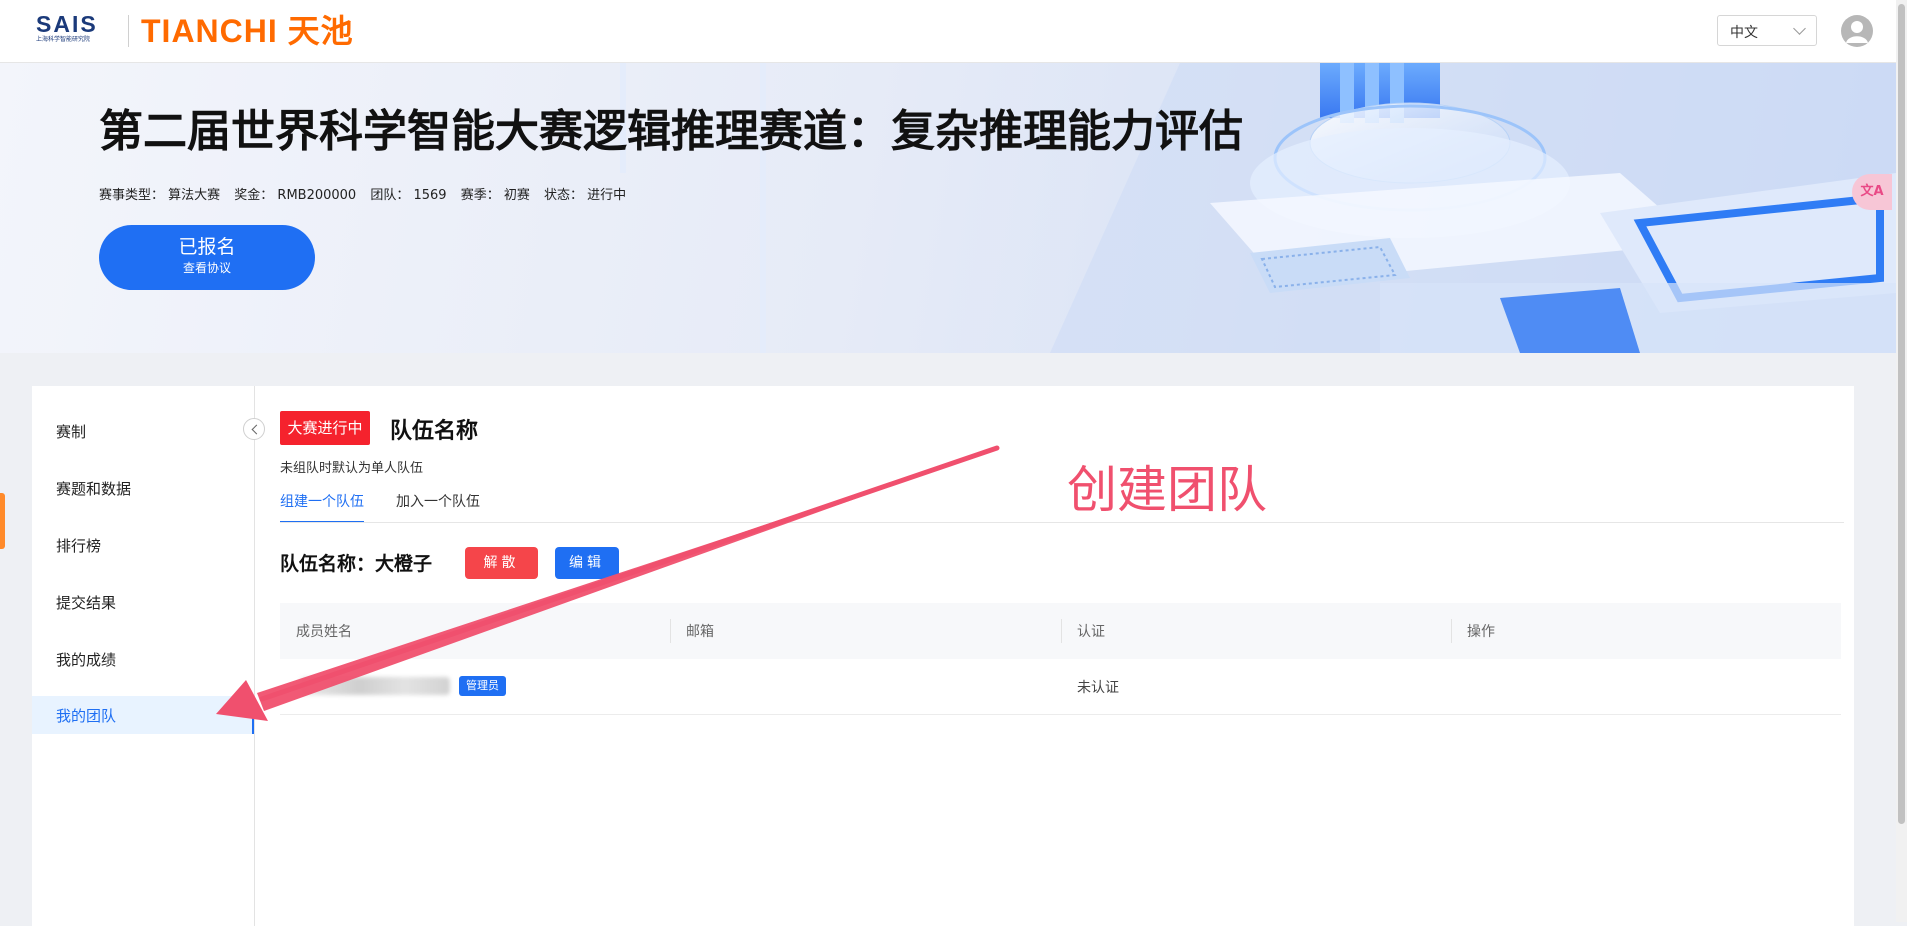  What do you see at coordinates (671, 131) in the screenshot?
I see `competition-title: 第二届世界科学智能大赛逻辑推理赛道：复杂推理能力评估` at bounding box center [671, 131].